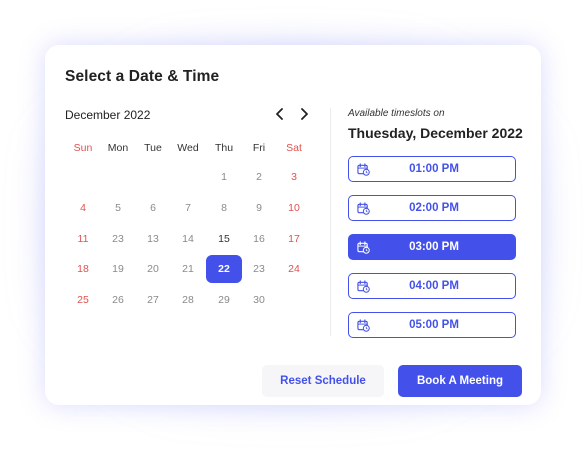 The image size is (586, 451). I want to click on timeslot-label: 05:00 PM, so click(434, 325).